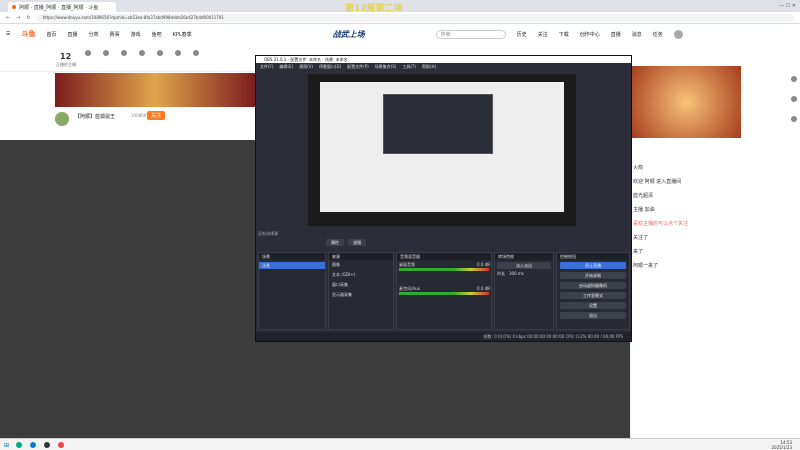 This screenshot has height=450, width=800. What do you see at coordinates (155, 123) in the screenshot?
I see `streamer-info: 【阿顺】蓝狐鼠王 10089656 关注` at bounding box center [155, 123].